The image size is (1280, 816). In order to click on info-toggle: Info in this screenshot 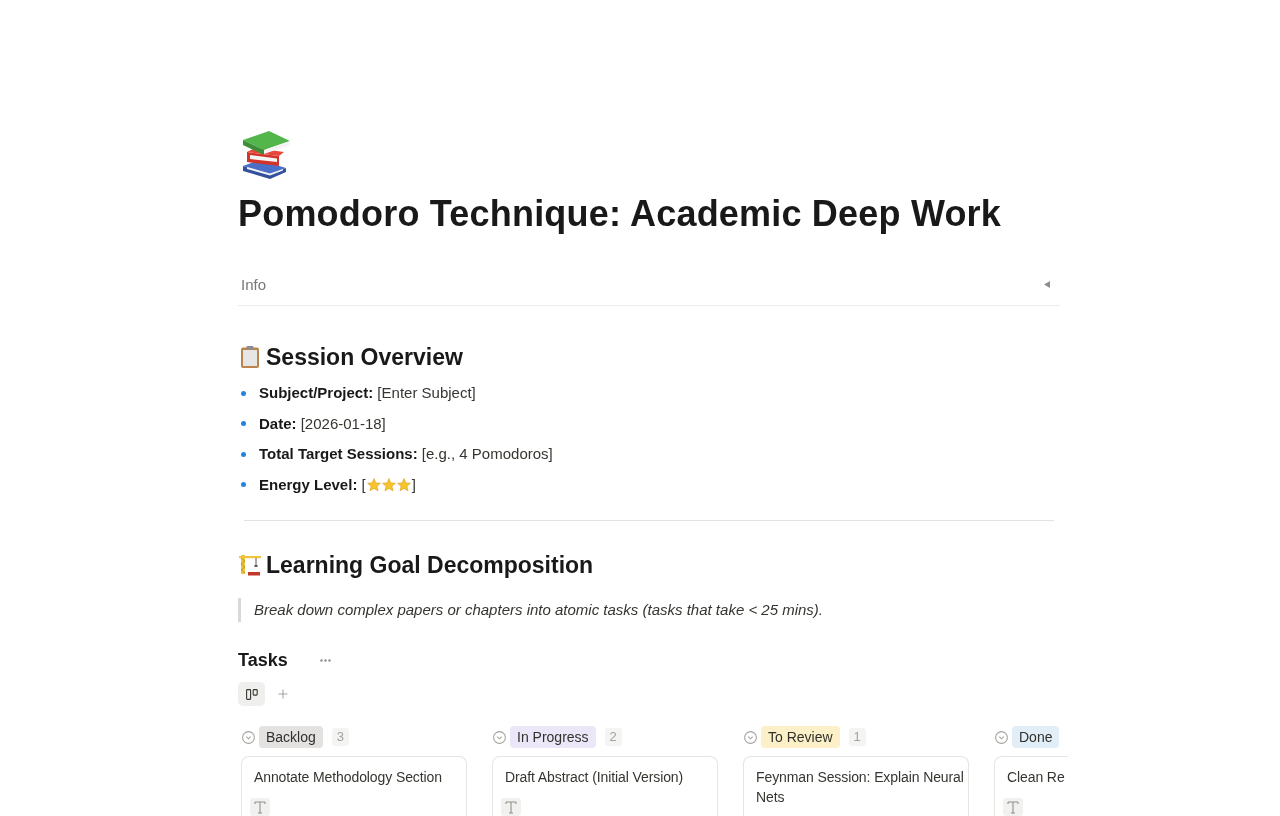, I will do `click(649, 285)`.